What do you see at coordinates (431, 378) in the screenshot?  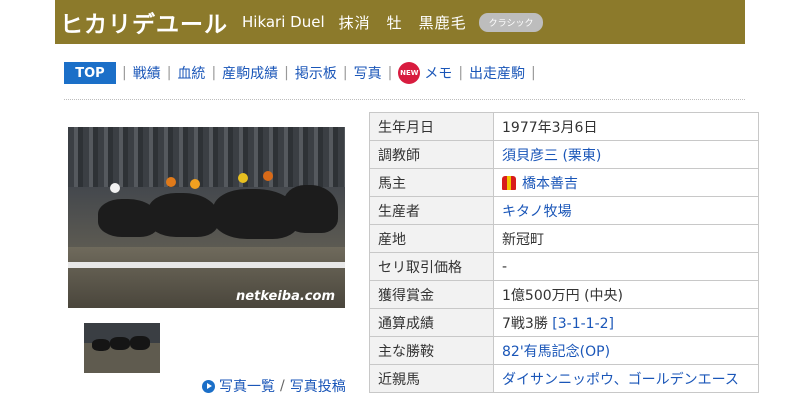 I see `row-label: 近親馬` at bounding box center [431, 378].